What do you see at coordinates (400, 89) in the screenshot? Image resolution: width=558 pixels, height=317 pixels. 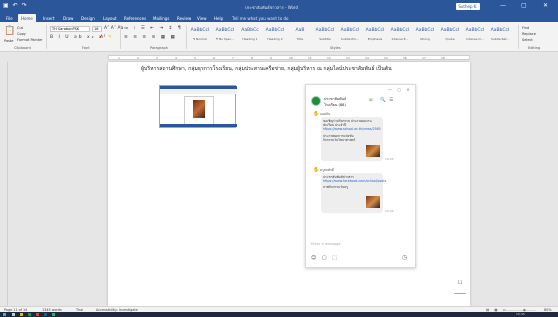 I see `chat-window-controls: — ▢ ✕` at bounding box center [400, 89].